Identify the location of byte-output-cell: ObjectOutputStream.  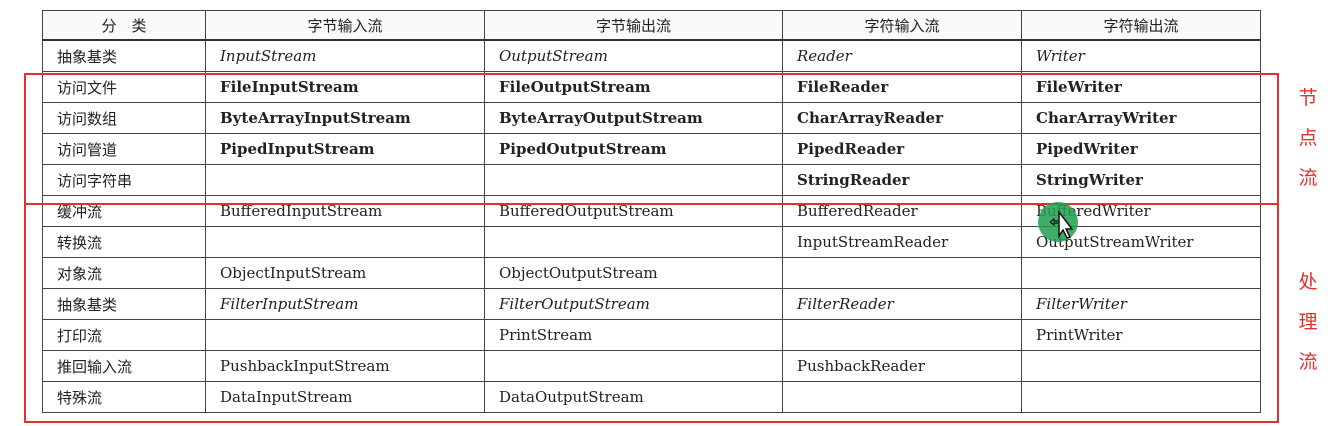
(633, 273).